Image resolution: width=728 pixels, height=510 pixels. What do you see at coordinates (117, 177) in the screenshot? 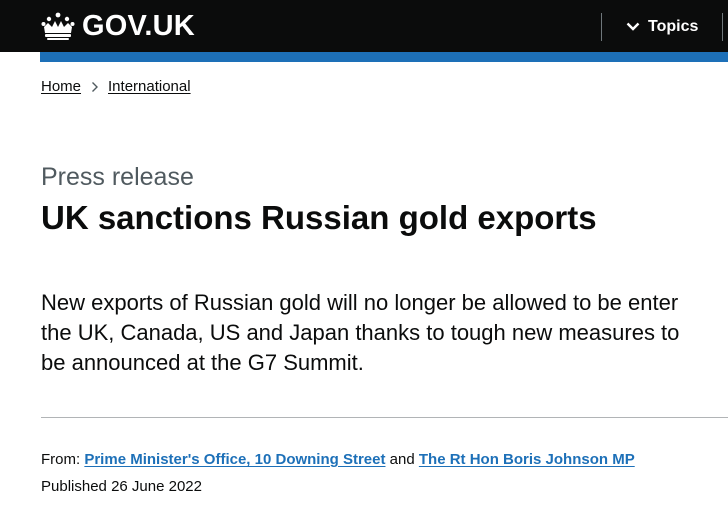
I see `page-caption: Press release` at bounding box center [117, 177].